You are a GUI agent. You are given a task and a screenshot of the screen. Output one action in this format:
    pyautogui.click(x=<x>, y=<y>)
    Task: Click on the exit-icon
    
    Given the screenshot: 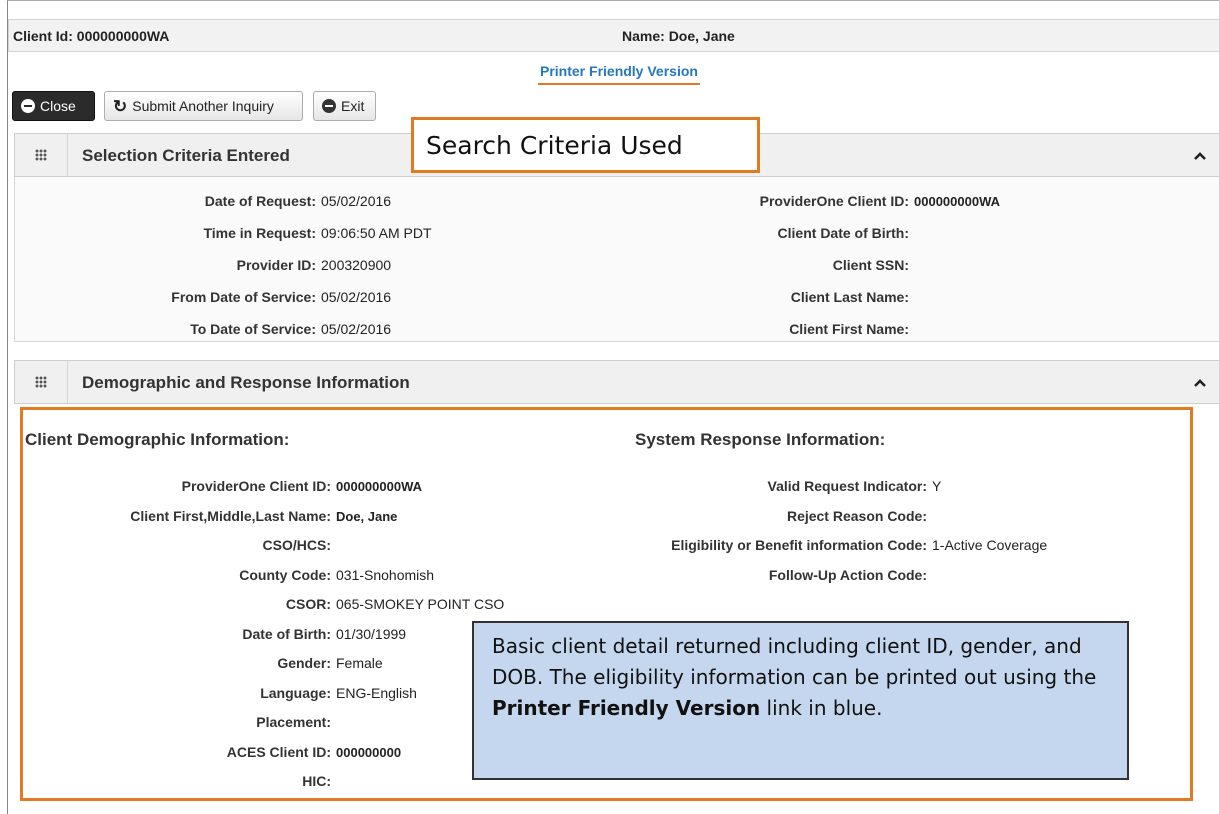 What is the action you would take?
    pyautogui.click(x=329, y=106)
    